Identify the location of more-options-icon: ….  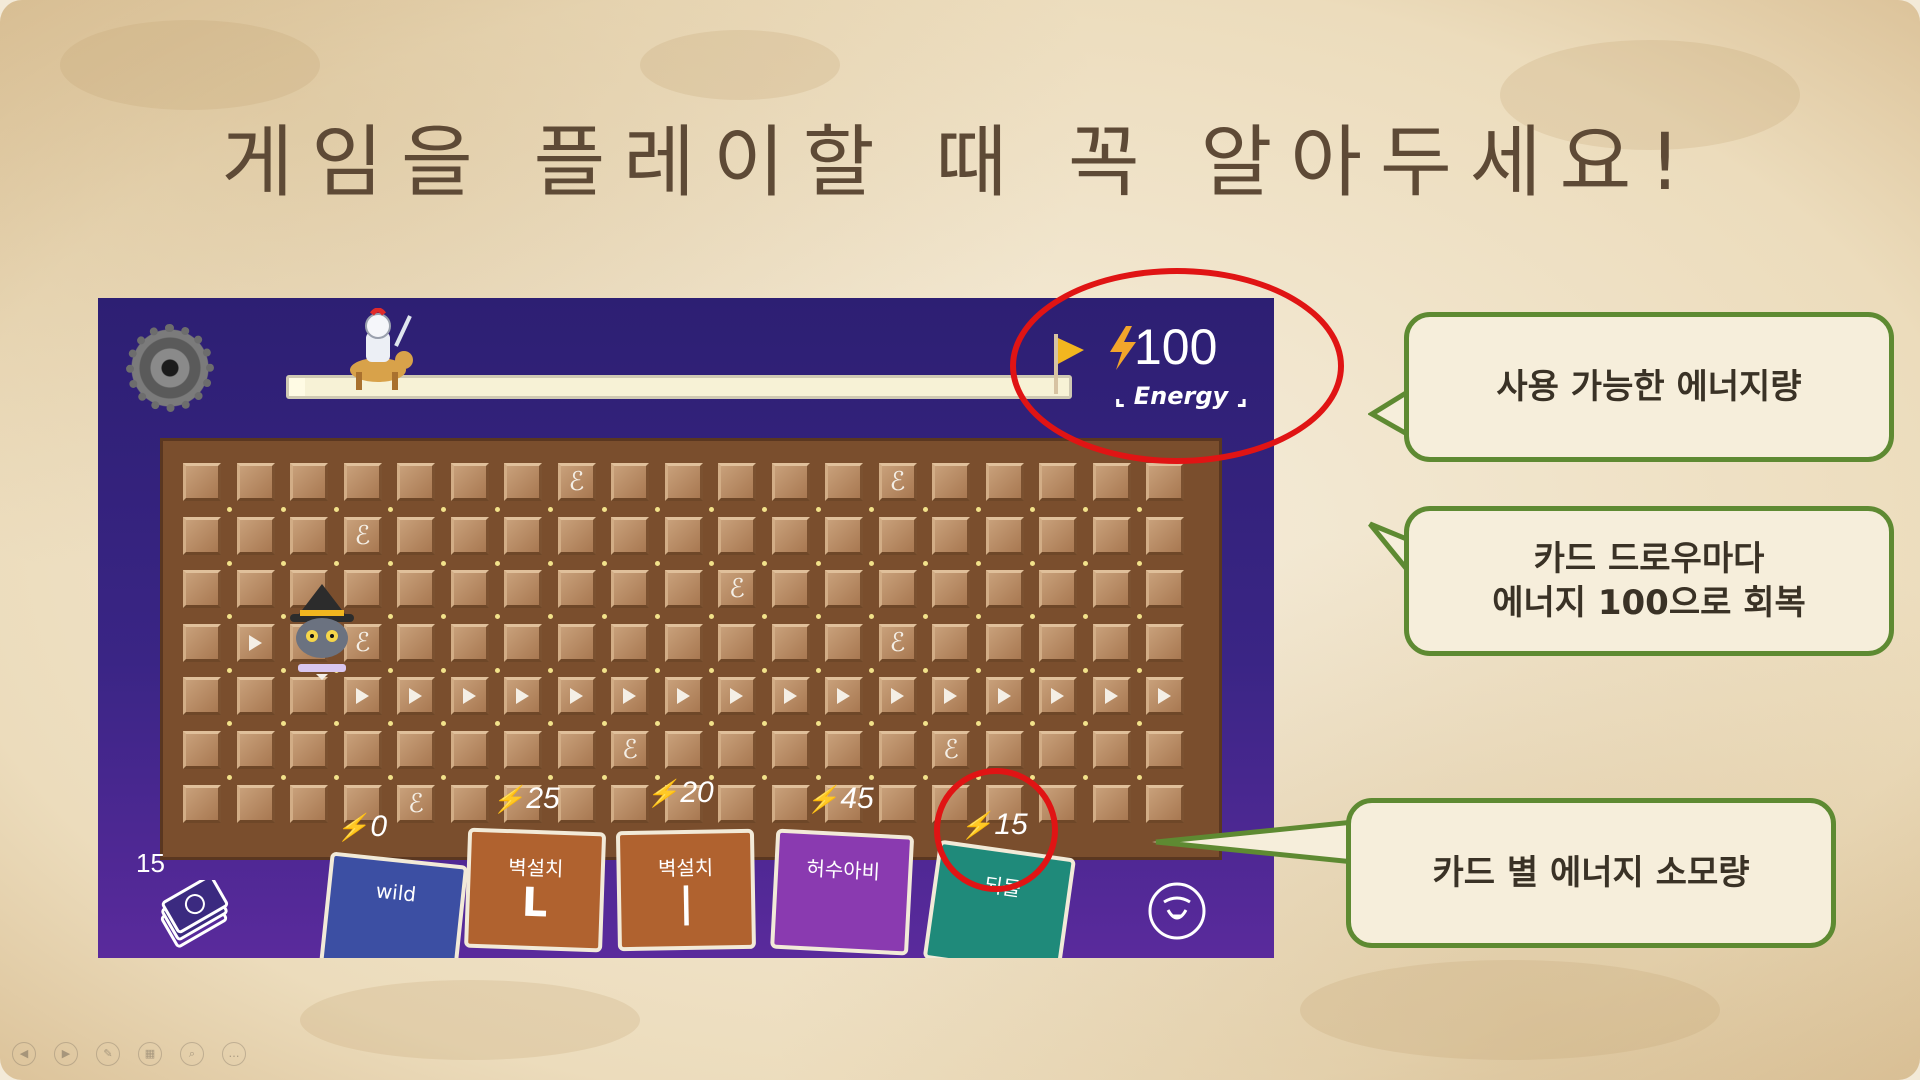
(234, 1054).